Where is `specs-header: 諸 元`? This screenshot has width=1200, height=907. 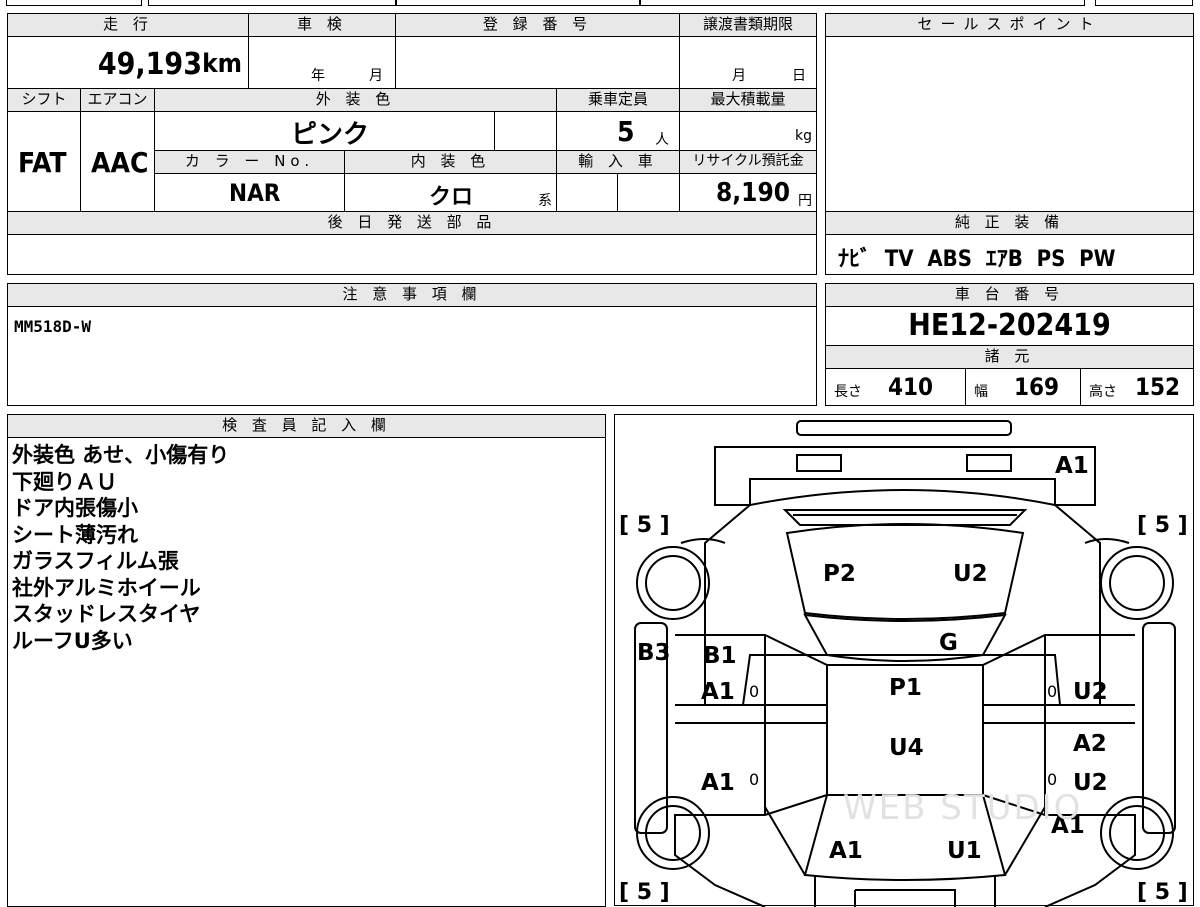 specs-header: 諸 元 is located at coordinates (1009, 357).